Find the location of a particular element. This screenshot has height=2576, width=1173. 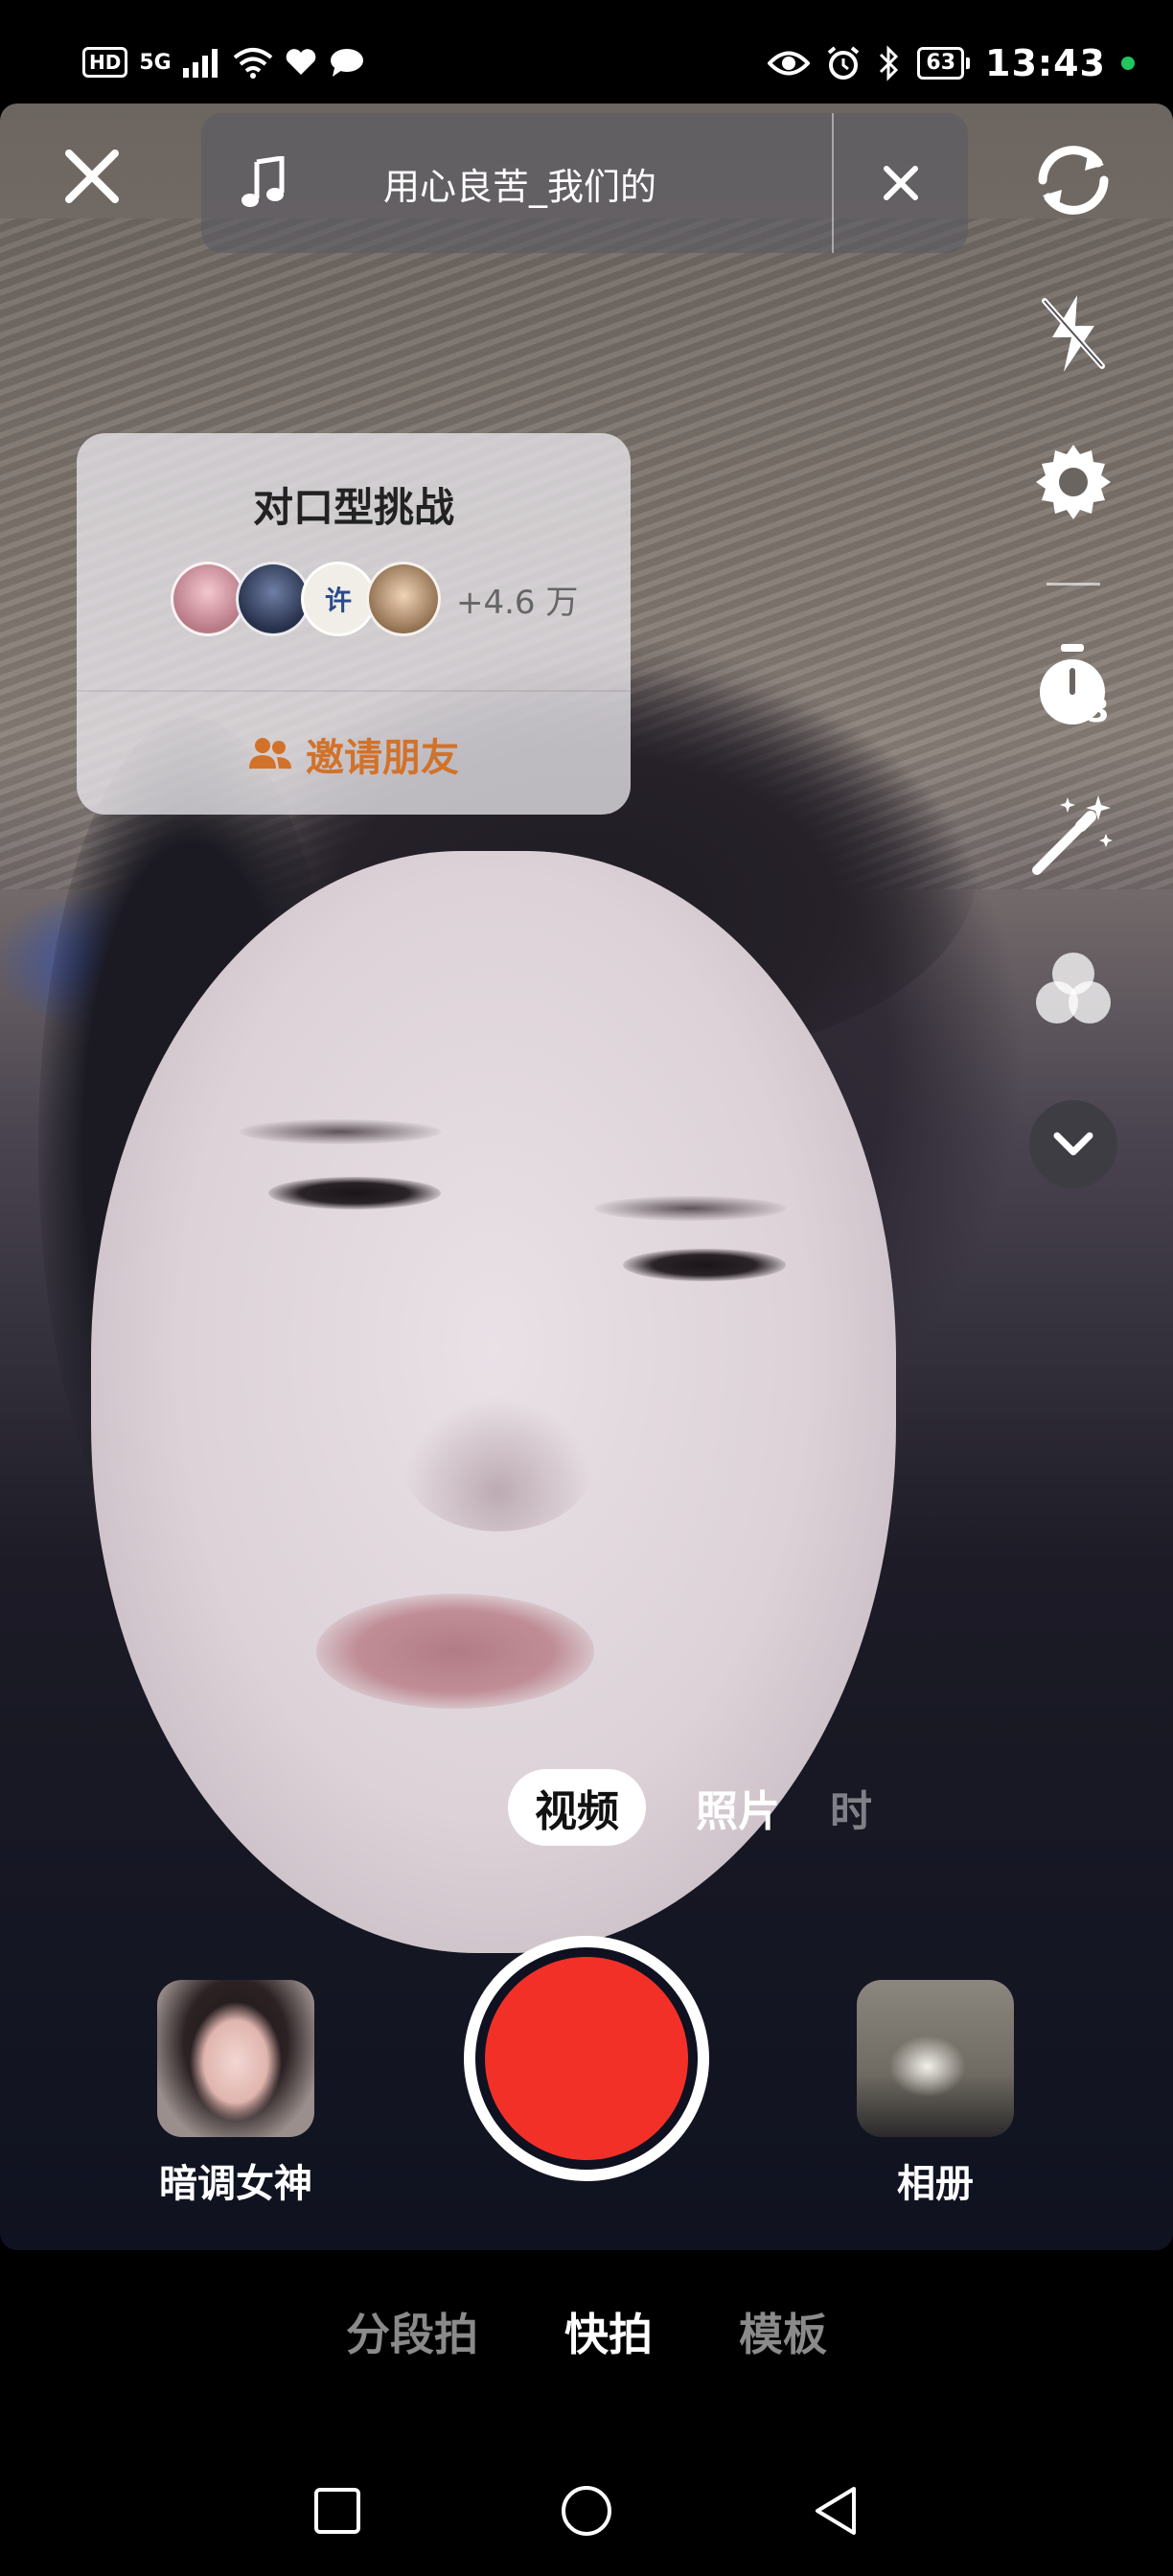

navigation-bar is located at coordinates (586, 2524).